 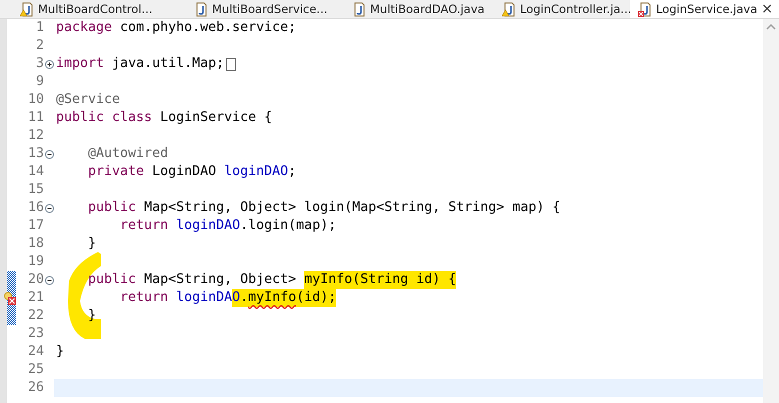 I want to click on code-token: O, so click(x=236, y=298).